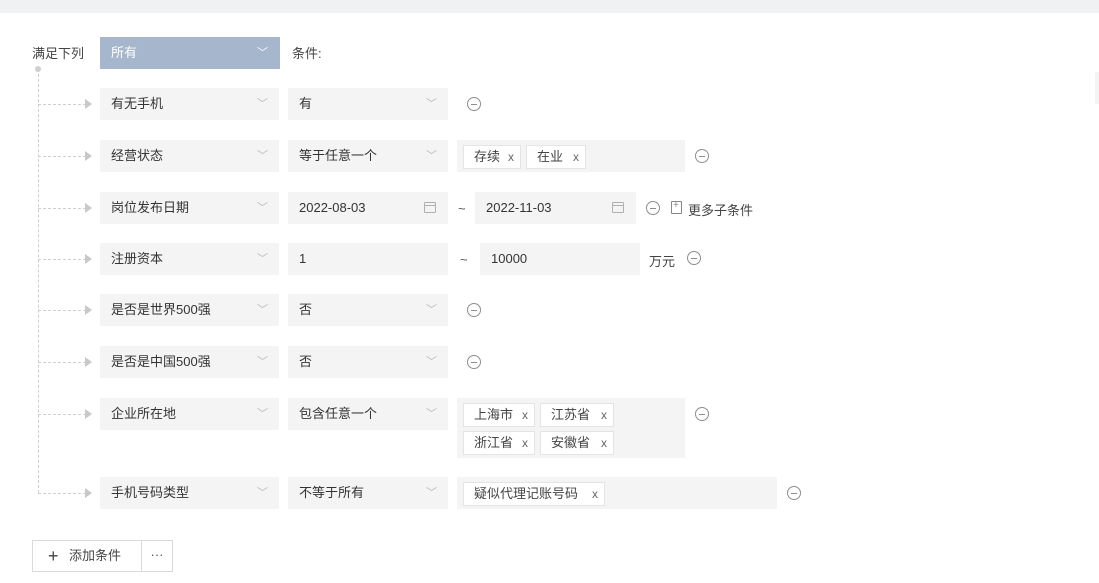 The width and height of the screenshot is (1099, 583). Describe the element at coordinates (555, 208) in the screenshot. I see `end-date-input: 2022-11-03` at that location.